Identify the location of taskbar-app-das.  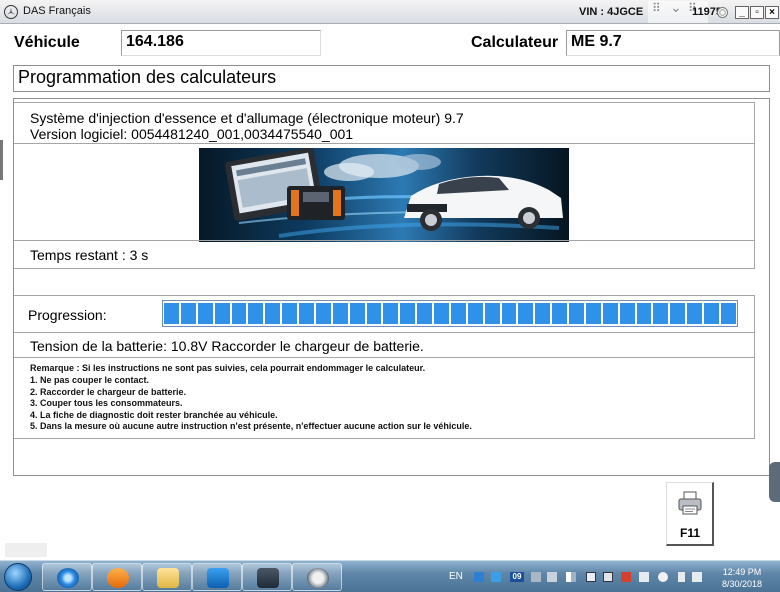
(317, 577).